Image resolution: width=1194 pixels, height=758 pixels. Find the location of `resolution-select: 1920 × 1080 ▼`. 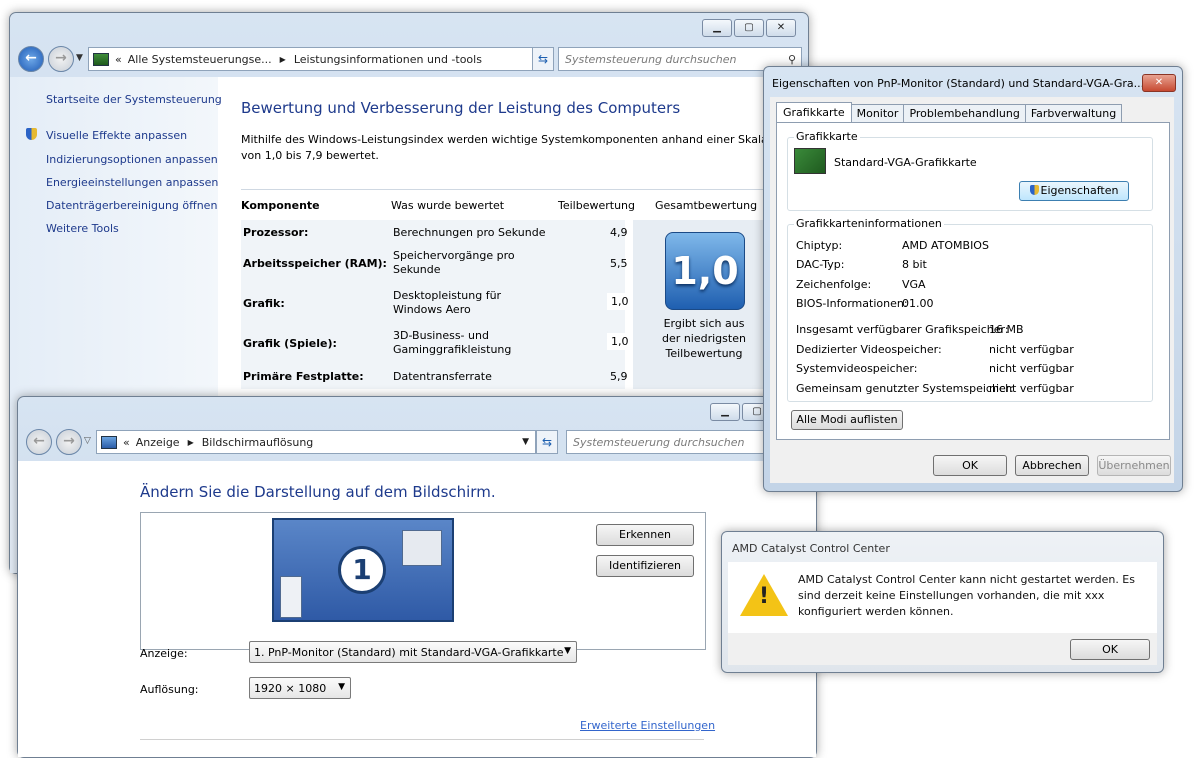

resolution-select: 1920 × 1080 ▼ is located at coordinates (300, 688).